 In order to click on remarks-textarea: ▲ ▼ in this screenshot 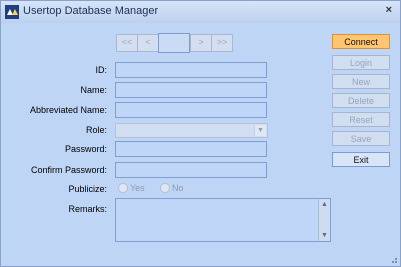, I will do `click(223, 220)`.